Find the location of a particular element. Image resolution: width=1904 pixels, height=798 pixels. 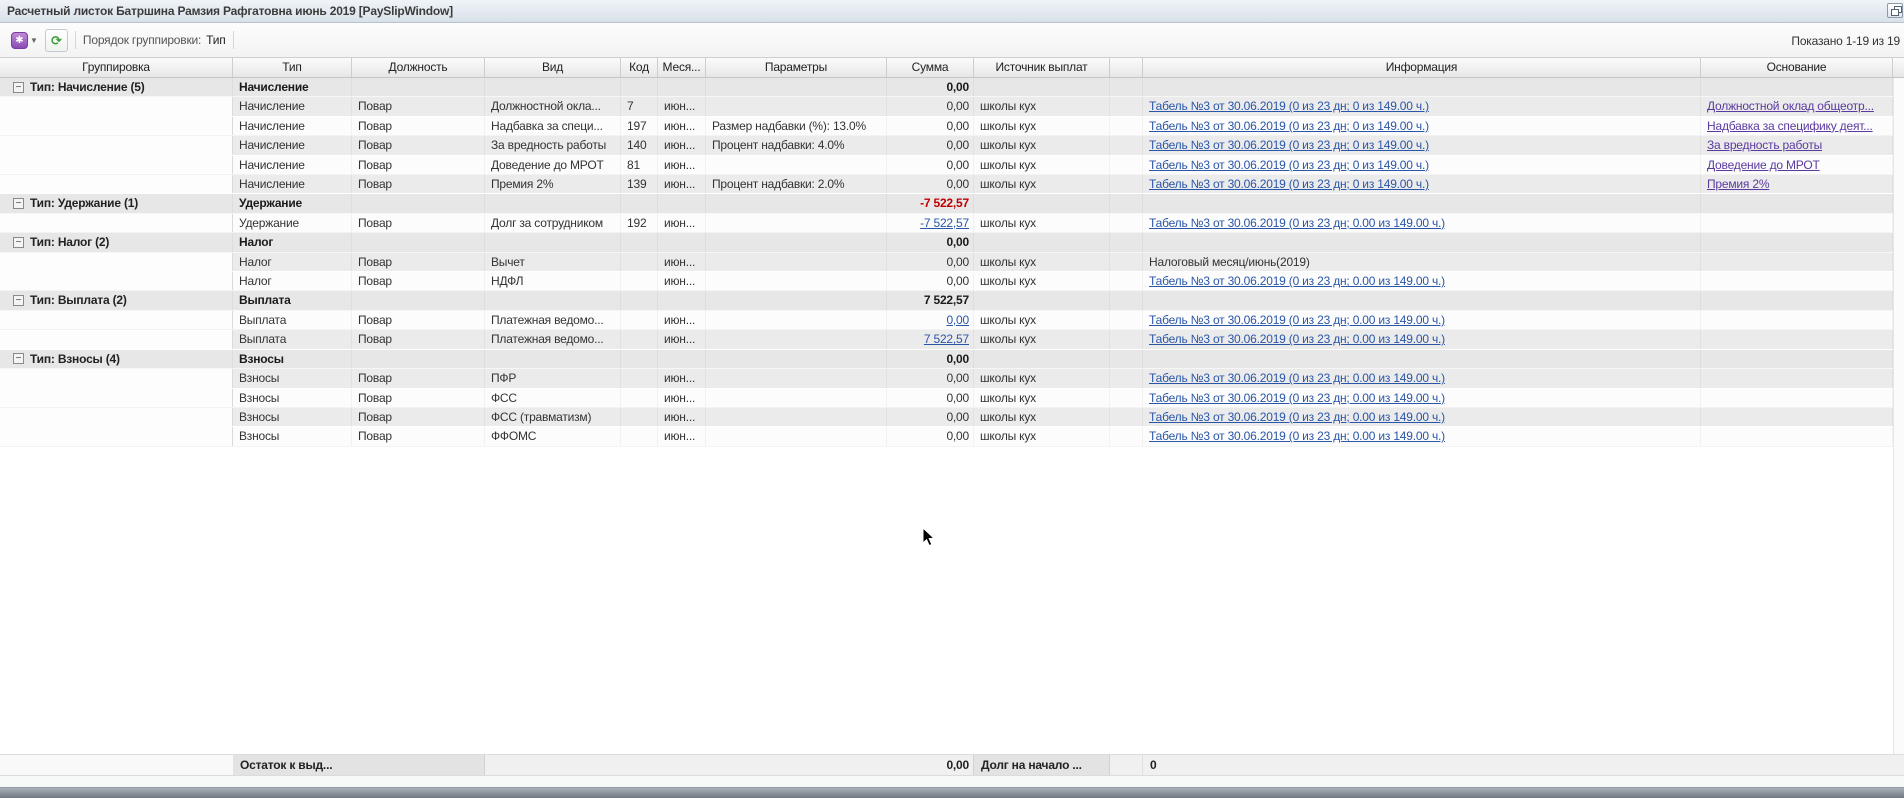

restore-window-button is located at coordinates (1895, 10).